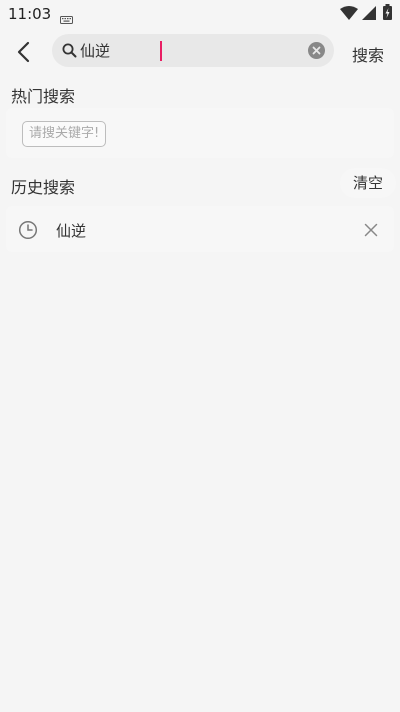 The image size is (400, 712). Describe the element at coordinates (369, 14) in the screenshot. I see `signal-icon` at that location.